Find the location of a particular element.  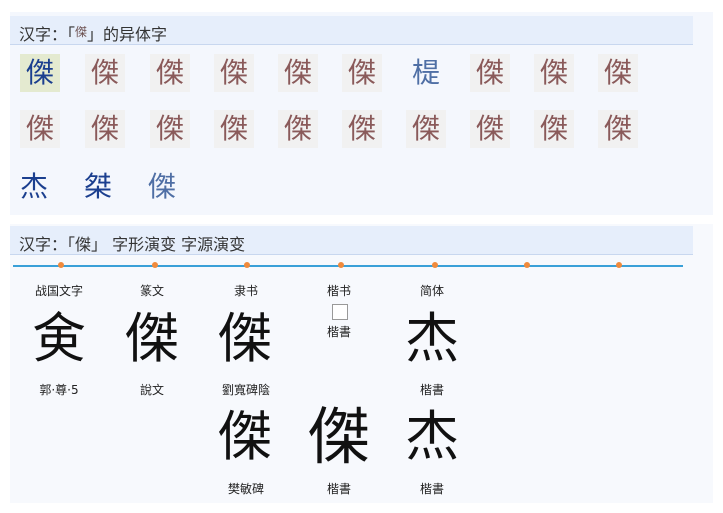

variant-header: 汉字：「傑」的异体字 is located at coordinates (351, 30).